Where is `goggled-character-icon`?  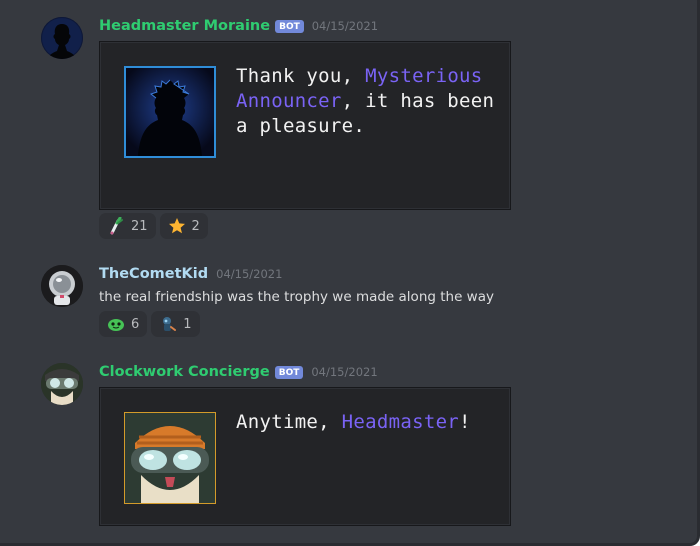 goggled-character-icon is located at coordinates (170, 458).